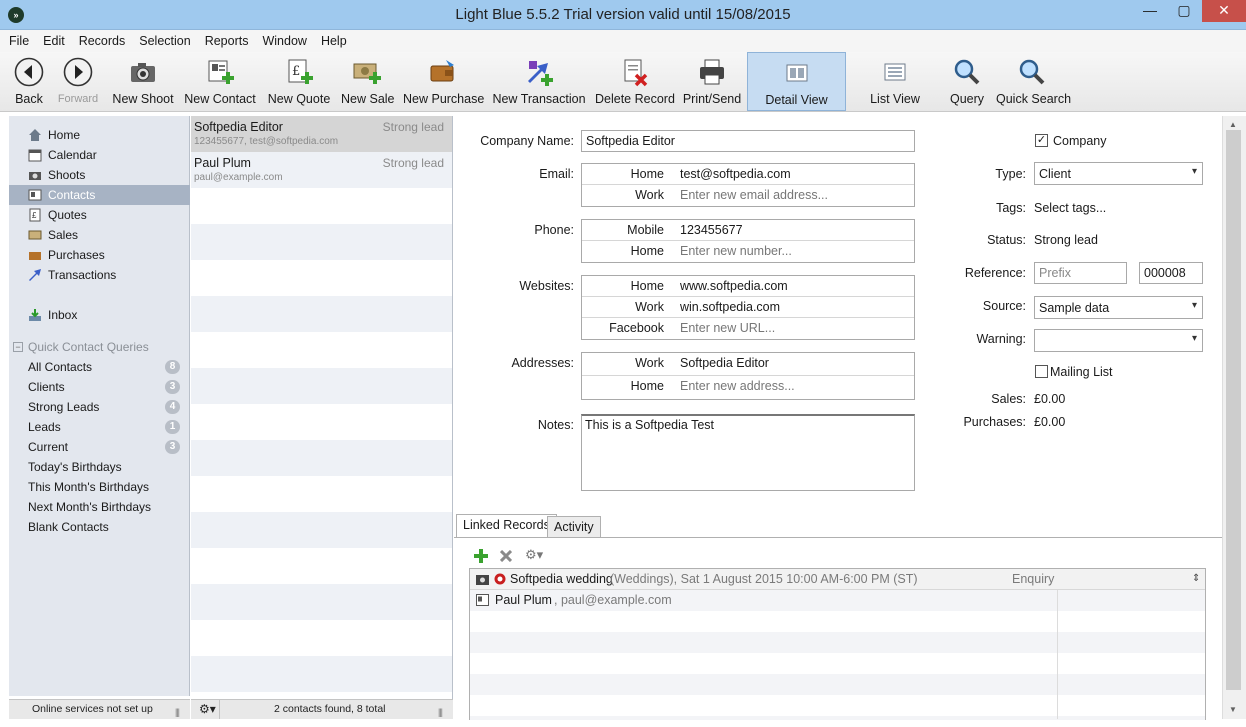 Image resolution: width=1246 pixels, height=727 pixels. What do you see at coordinates (321, 170) in the screenshot?
I see `list-item: Paul Plum Strong lead paul@example.com` at bounding box center [321, 170].